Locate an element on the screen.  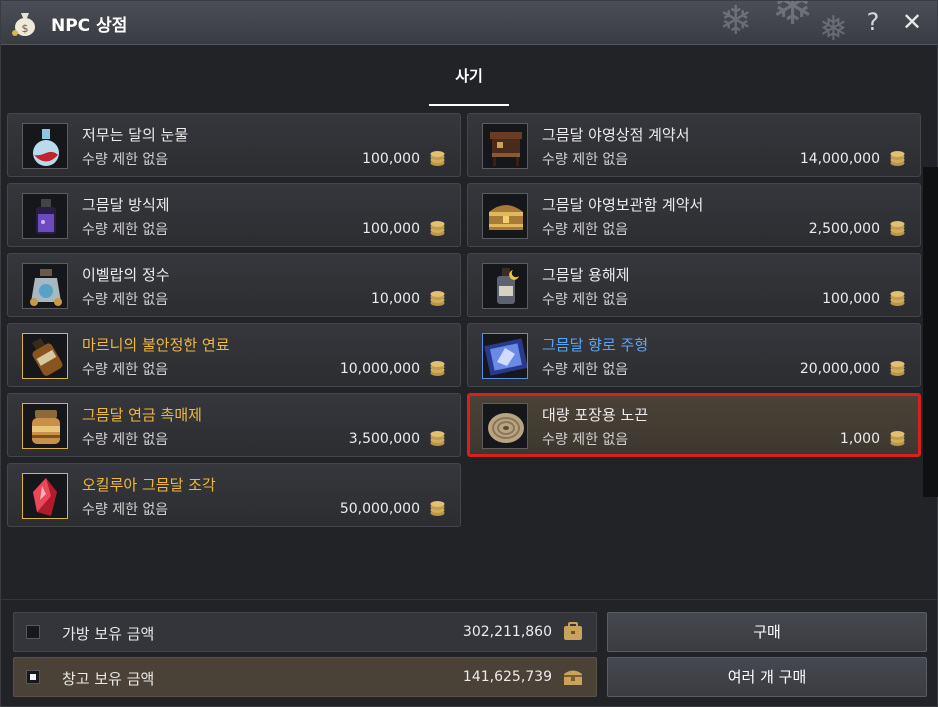
item-price: 20,000,000 is located at coordinates (839, 369).